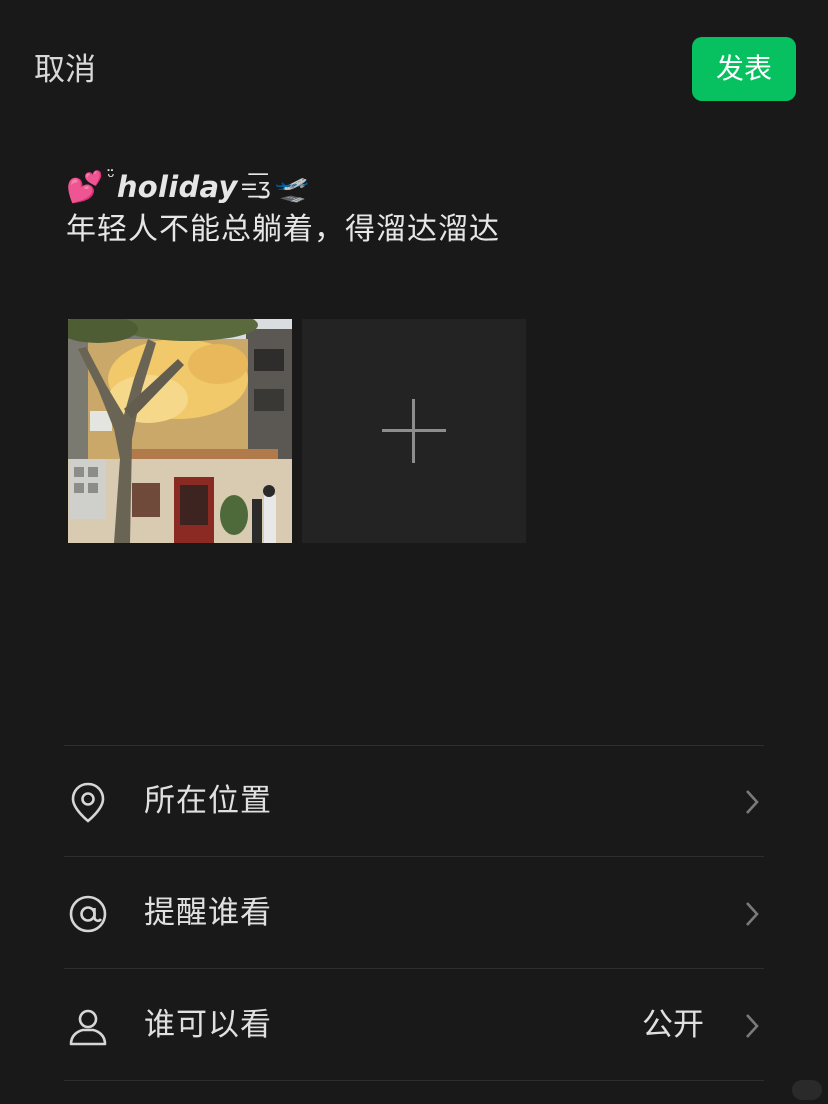 The image size is (828, 1104). What do you see at coordinates (208, 1025) in the screenshot?
I see `option-label: 谁可以看` at bounding box center [208, 1025].